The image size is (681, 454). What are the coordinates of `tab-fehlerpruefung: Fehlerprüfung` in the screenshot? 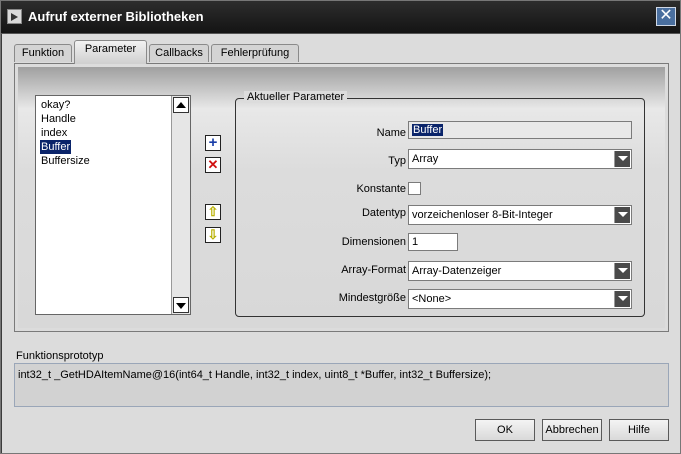 It's located at (255, 53).